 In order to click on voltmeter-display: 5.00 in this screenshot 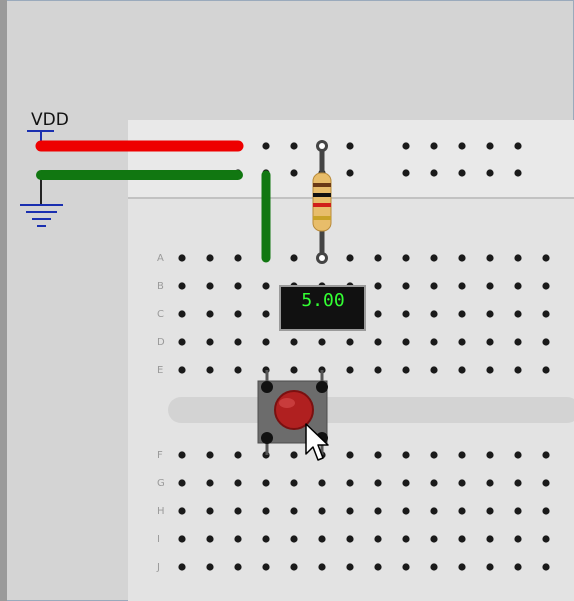, I will do `click(322, 308)`.